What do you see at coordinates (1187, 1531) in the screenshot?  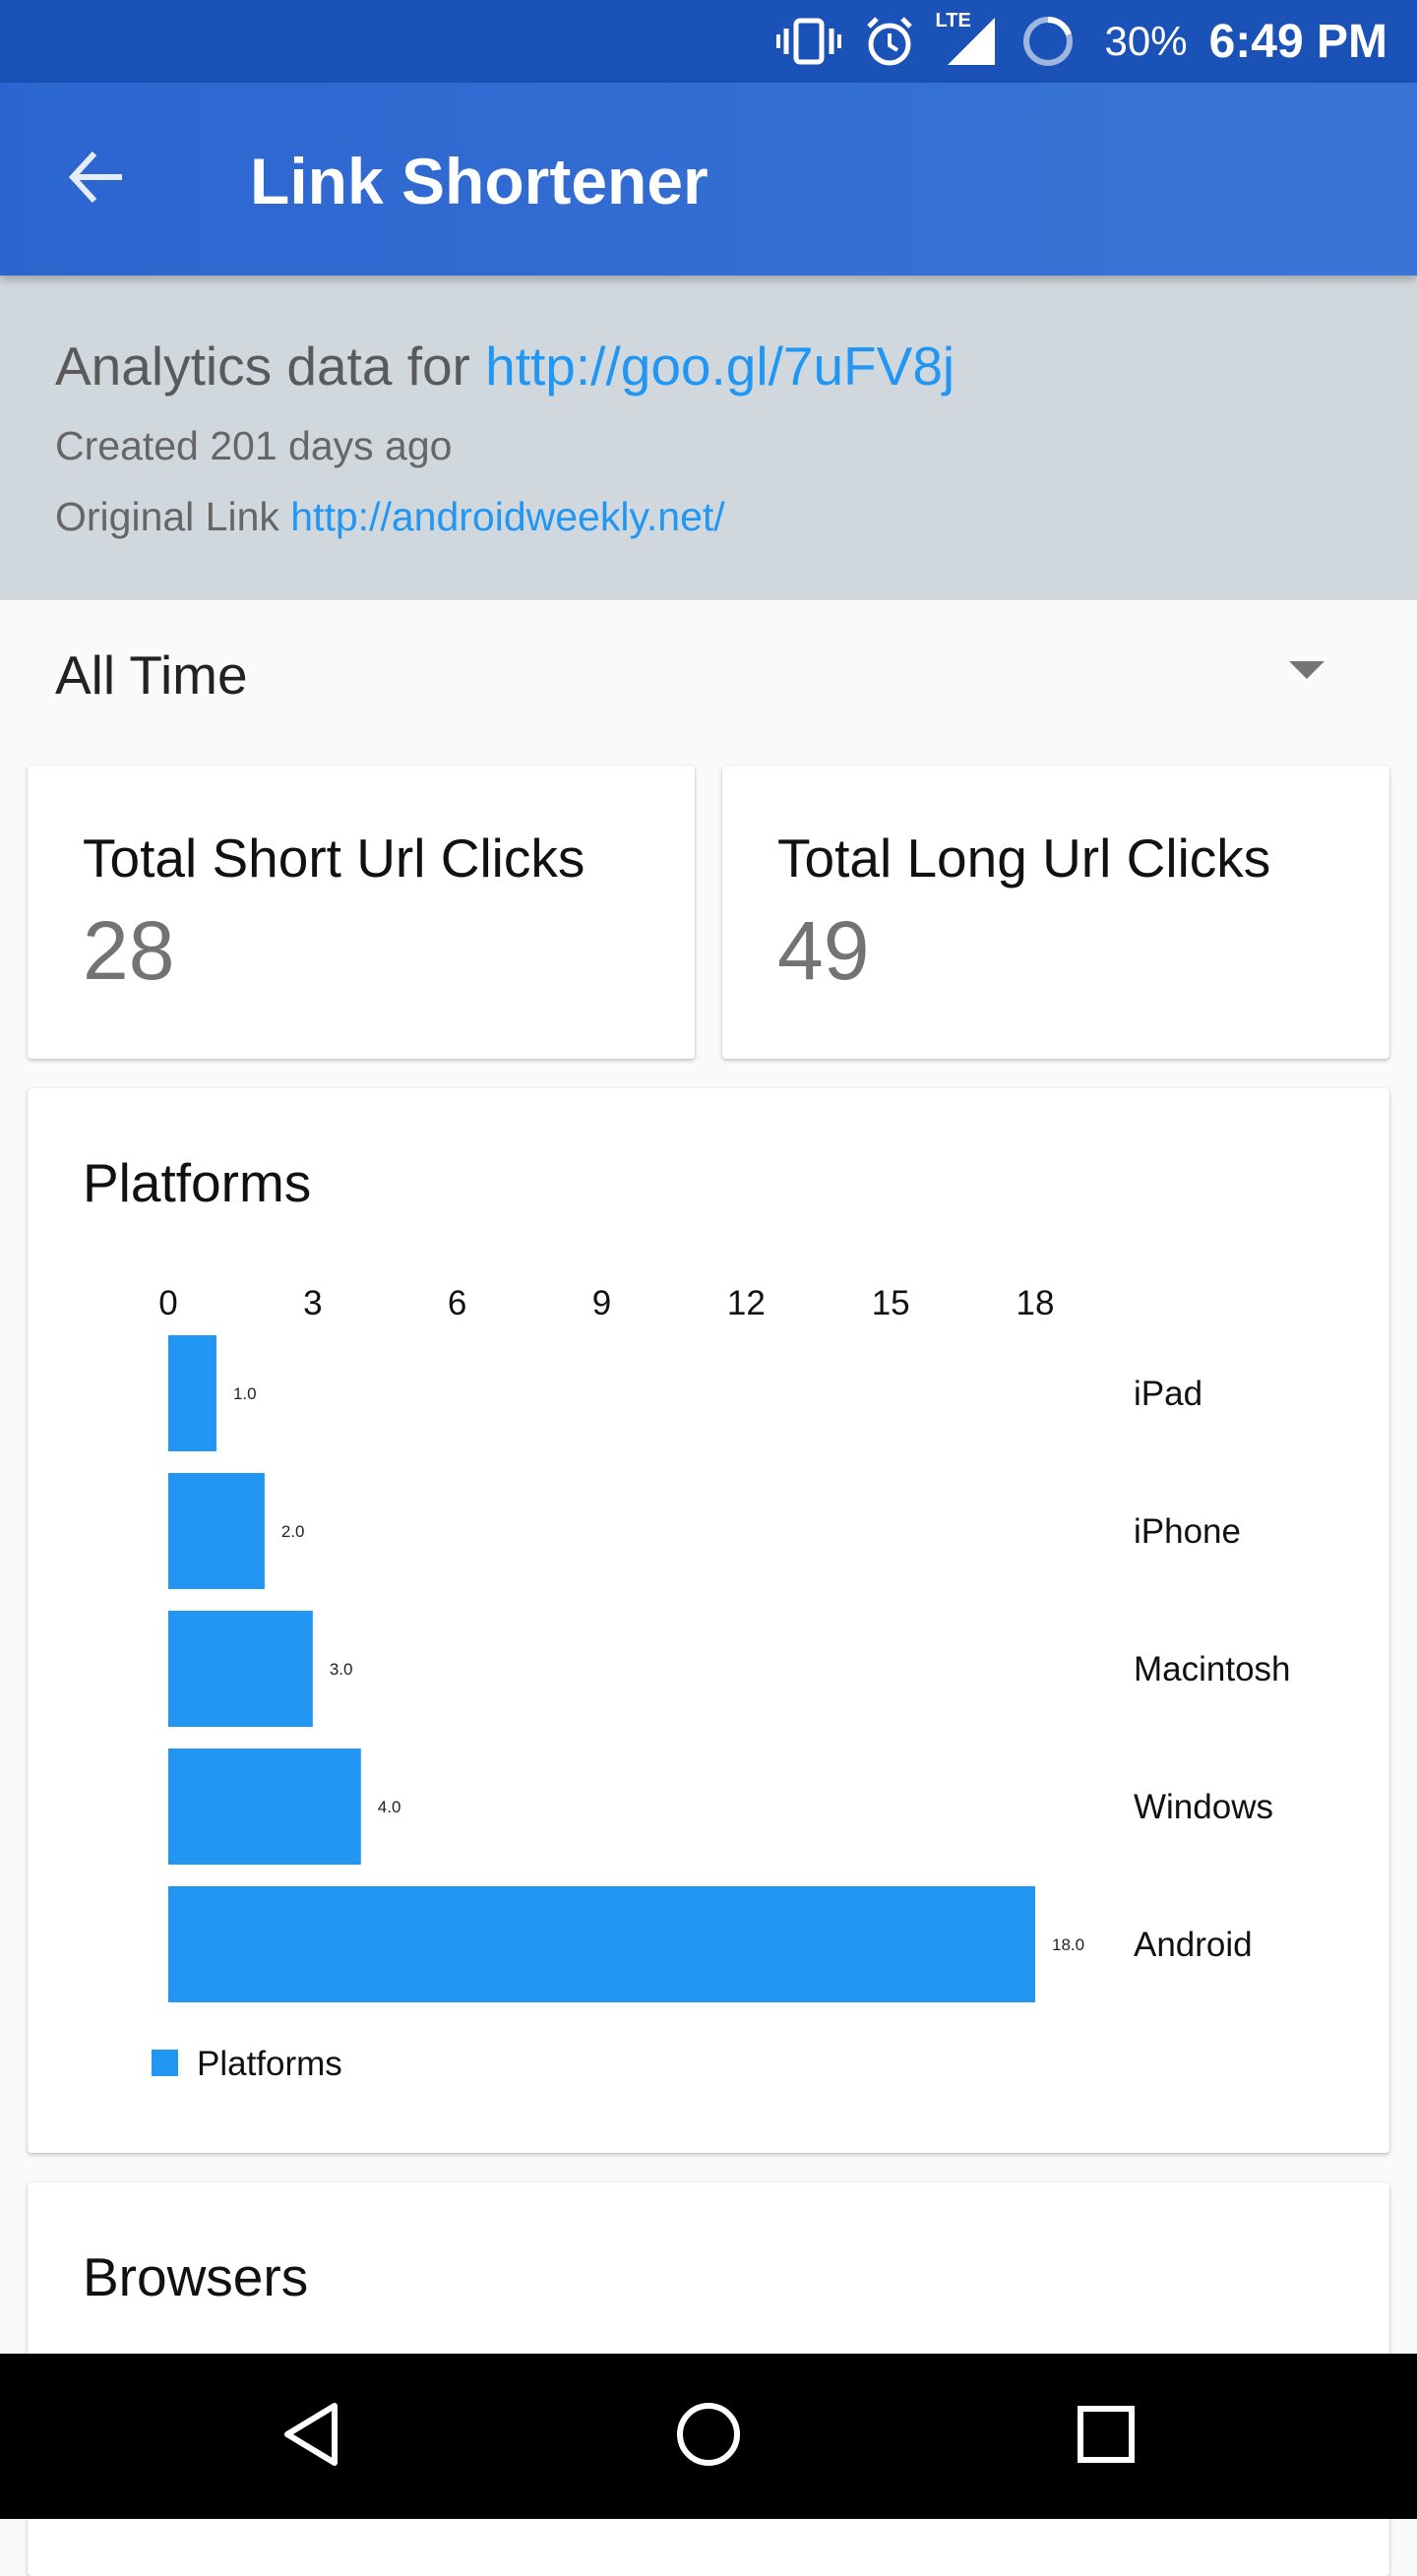 I see `category-label: iPhone` at bounding box center [1187, 1531].